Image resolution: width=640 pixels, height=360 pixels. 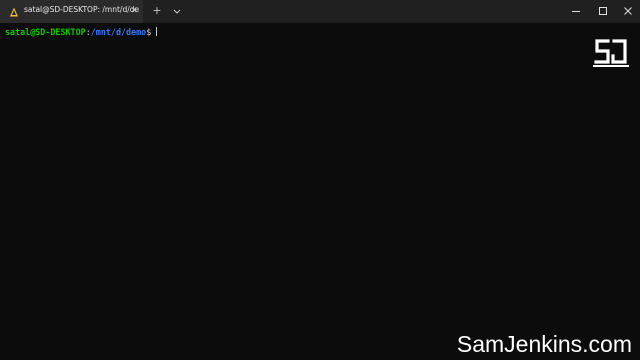 I want to click on prompt-line: satal@SD-DESKTOP:/mnt/d/demo$, so click(x=81, y=32).